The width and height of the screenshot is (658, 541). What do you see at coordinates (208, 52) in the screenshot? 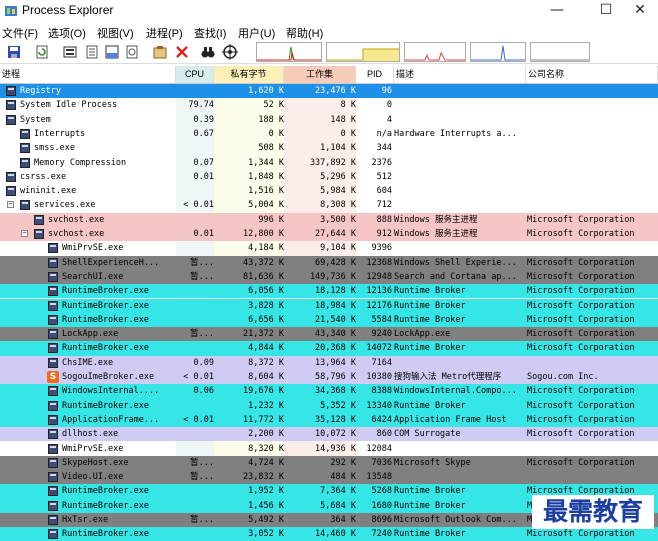
I see `find-binoculars-icon` at bounding box center [208, 52].